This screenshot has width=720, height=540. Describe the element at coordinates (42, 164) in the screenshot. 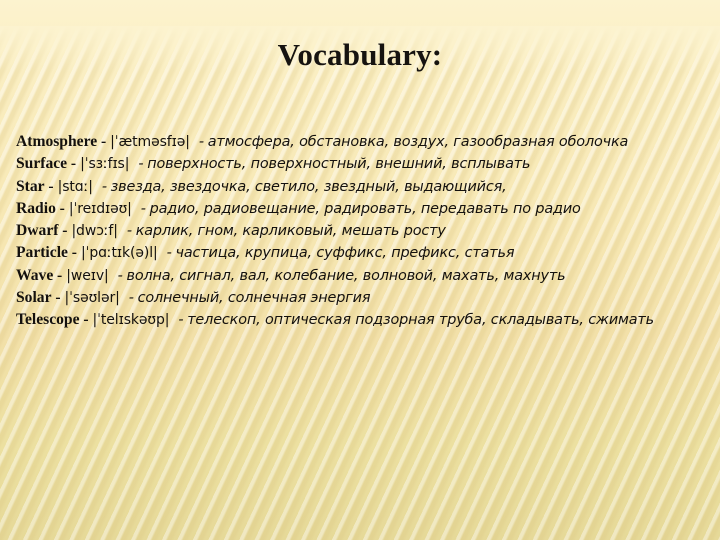

I see `vocabulary-term: Surface` at that location.